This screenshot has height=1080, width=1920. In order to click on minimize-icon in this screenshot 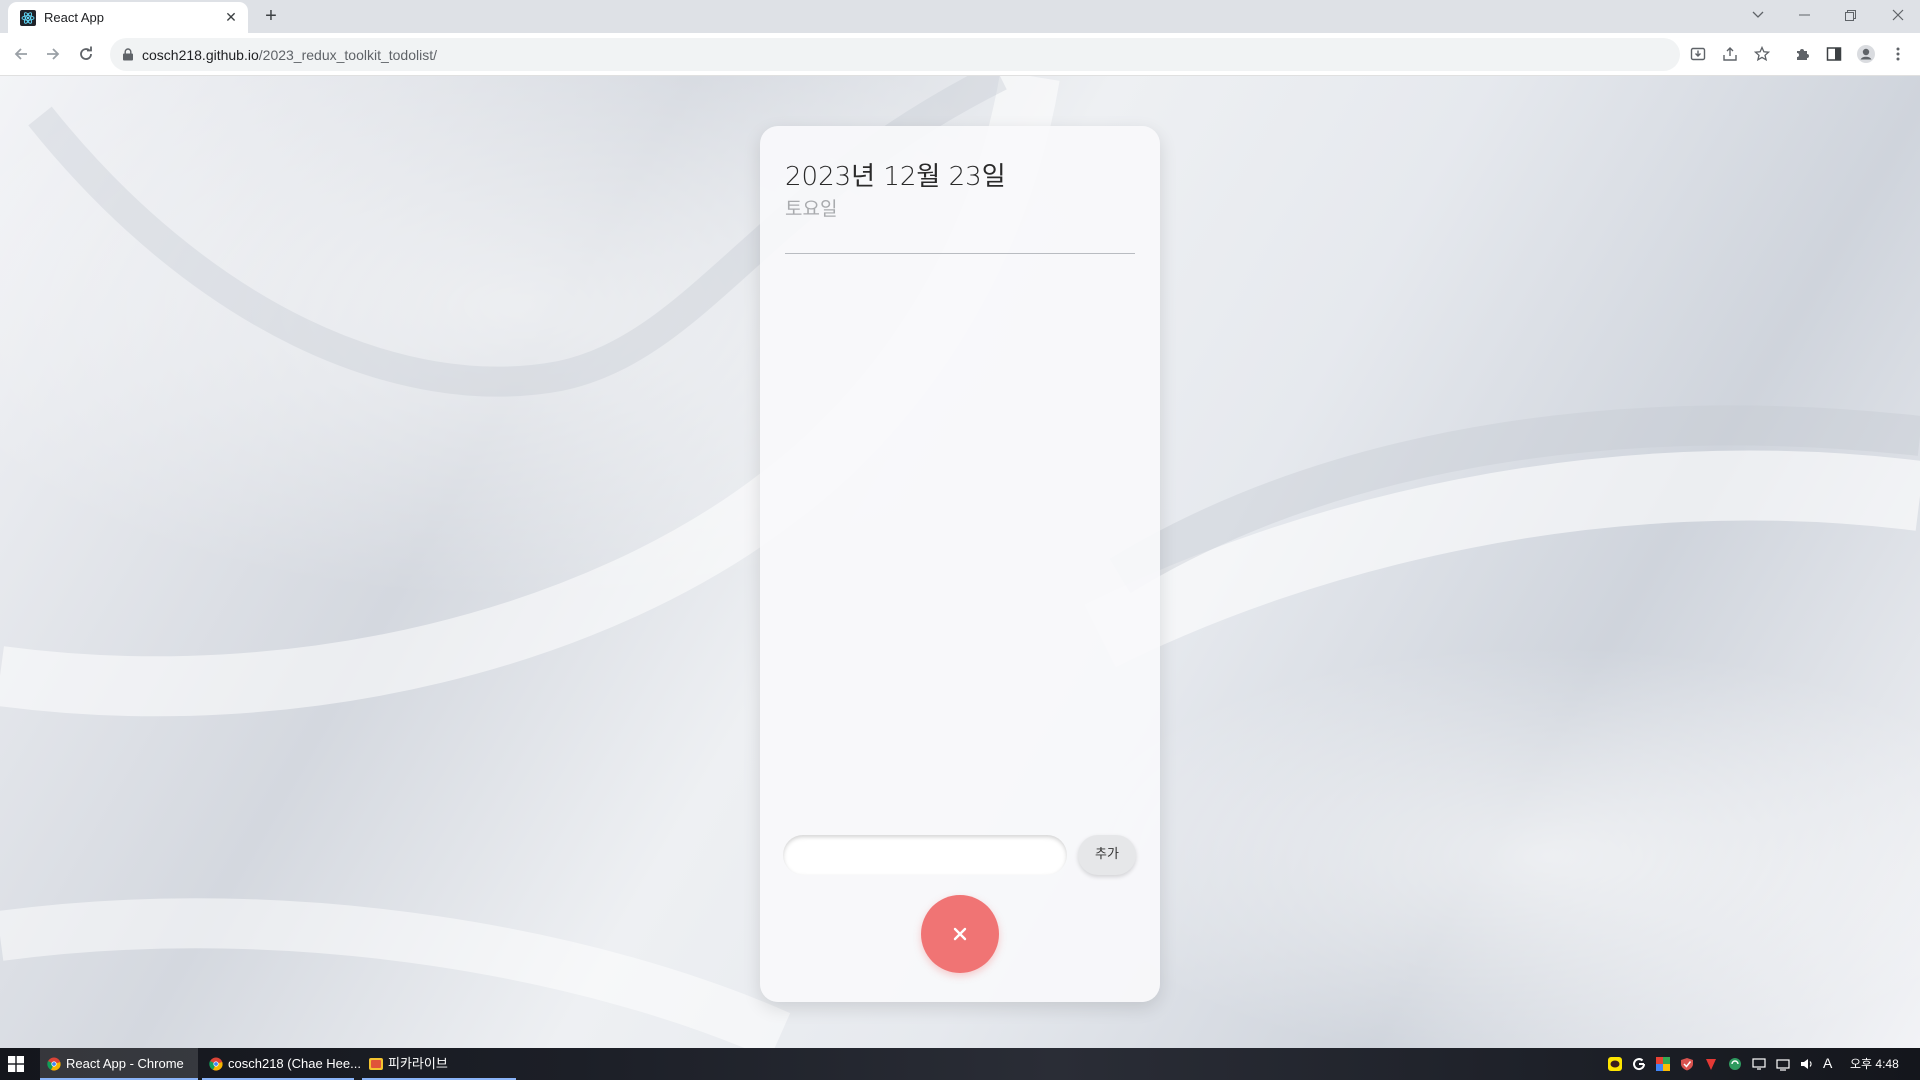, I will do `click(1804, 15)`.